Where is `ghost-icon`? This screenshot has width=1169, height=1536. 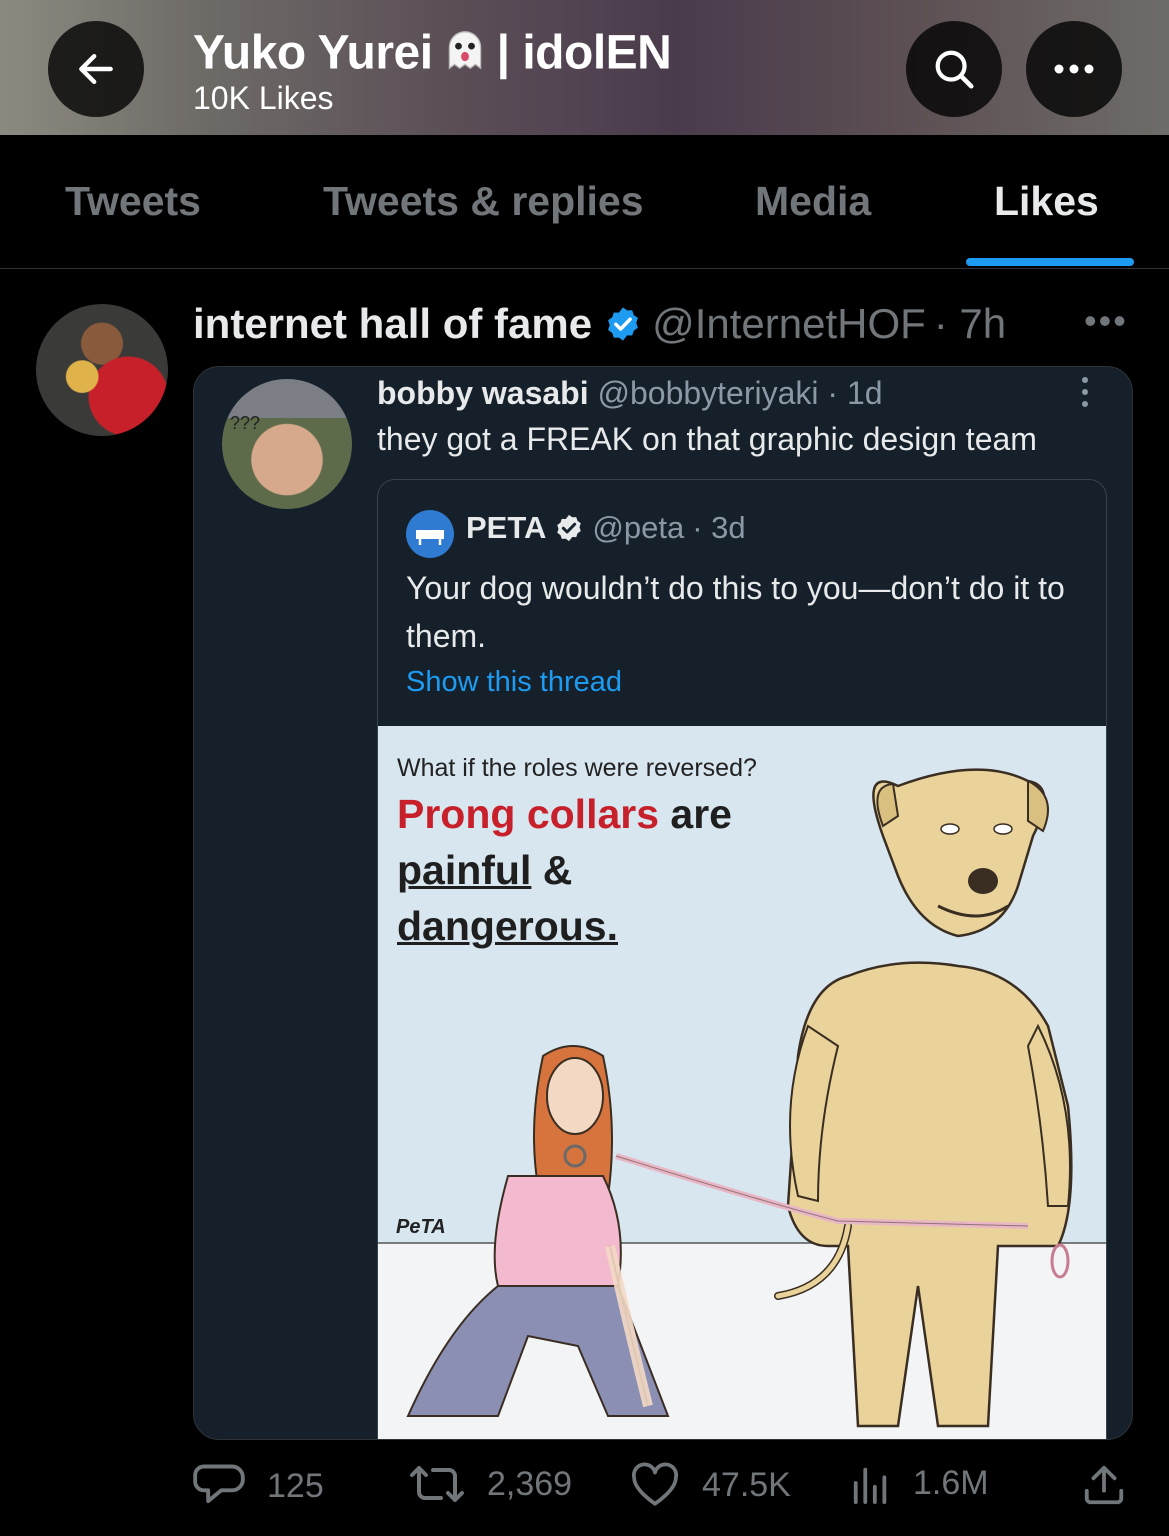
ghost-icon is located at coordinates (465, 56).